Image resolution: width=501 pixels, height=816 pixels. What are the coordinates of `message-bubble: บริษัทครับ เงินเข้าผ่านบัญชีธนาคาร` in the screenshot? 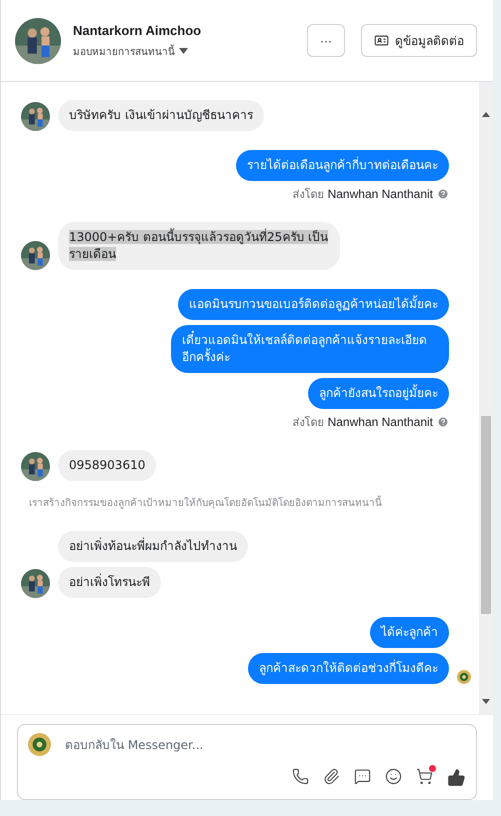 It's located at (161, 115).